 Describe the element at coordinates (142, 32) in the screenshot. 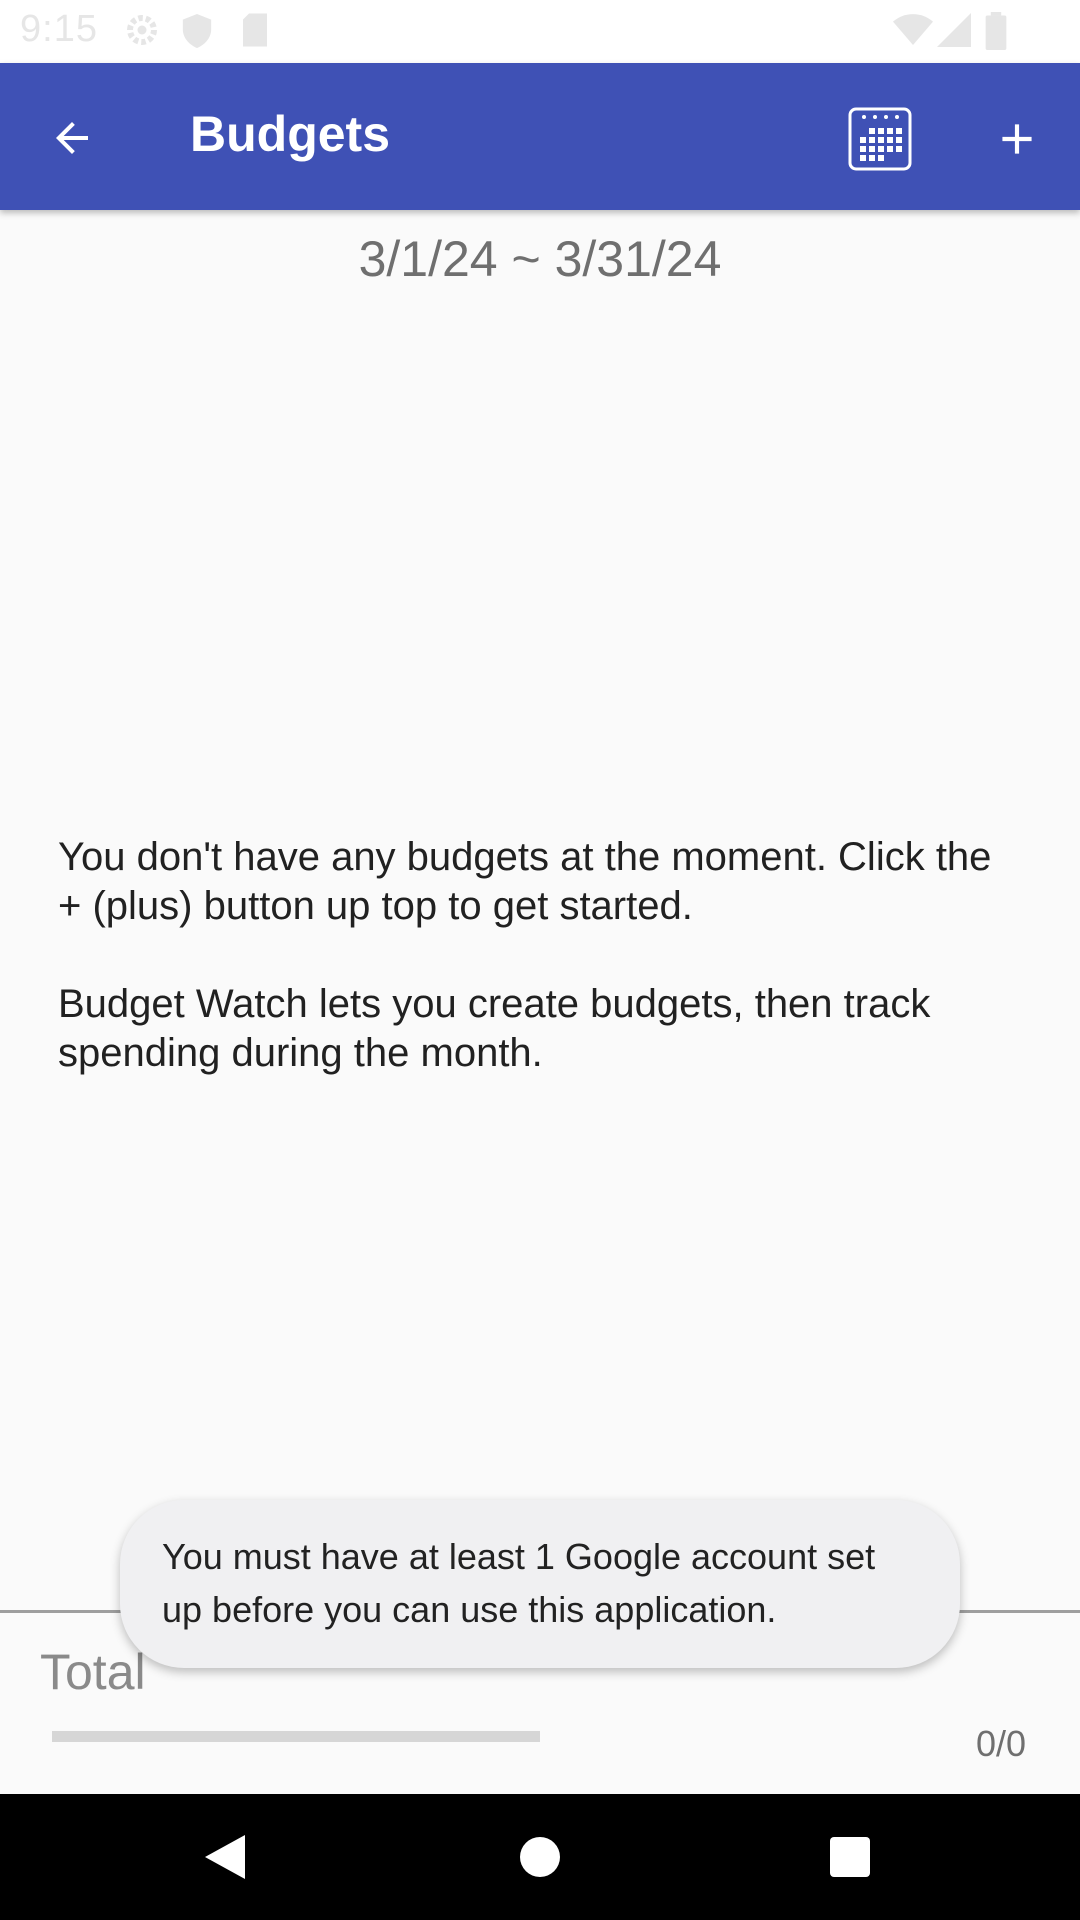

I see `settings-icon` at that location.